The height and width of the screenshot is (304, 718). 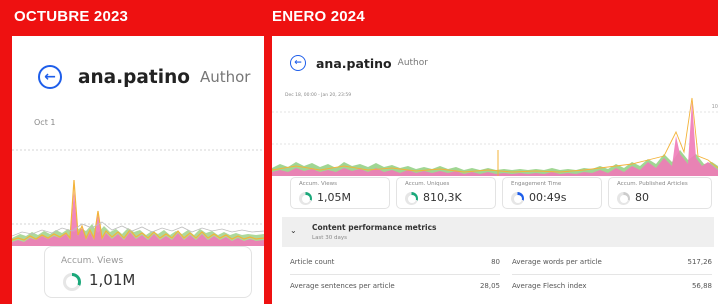 I want to click on card-label: Engagement Time, so click(x=536, y=184).